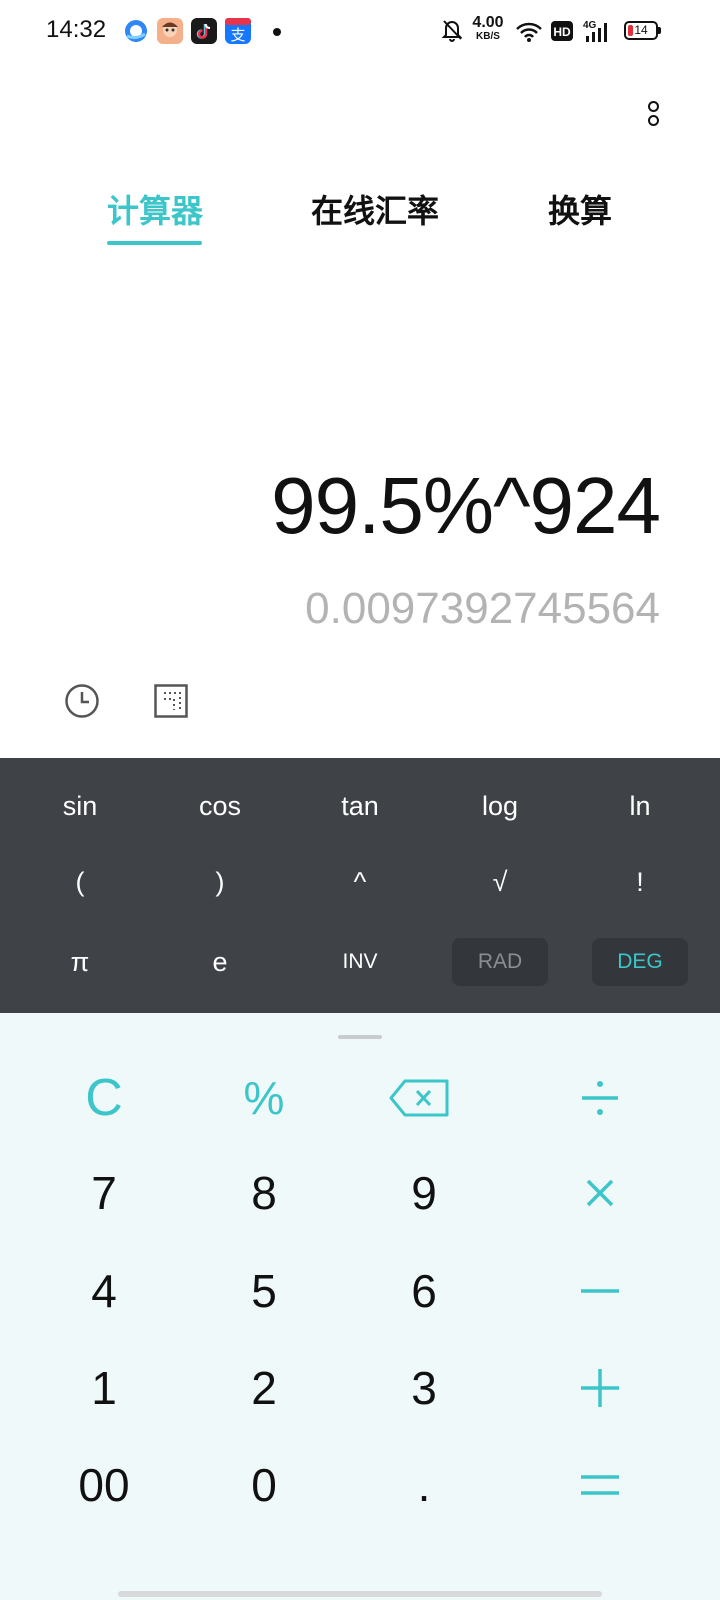 The image size is (720, 1600). Describe the element at coordinates (482, 608) in the screenshot. I see `result-display: 0.0097392745564` at that location.